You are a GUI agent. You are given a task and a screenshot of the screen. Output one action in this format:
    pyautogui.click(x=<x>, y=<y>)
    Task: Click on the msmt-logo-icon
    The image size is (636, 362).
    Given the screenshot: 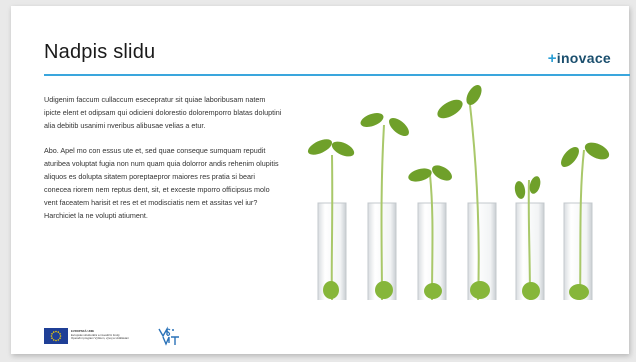 What is the action you would take?
    pyautogui.click(x=170, y=336)
    